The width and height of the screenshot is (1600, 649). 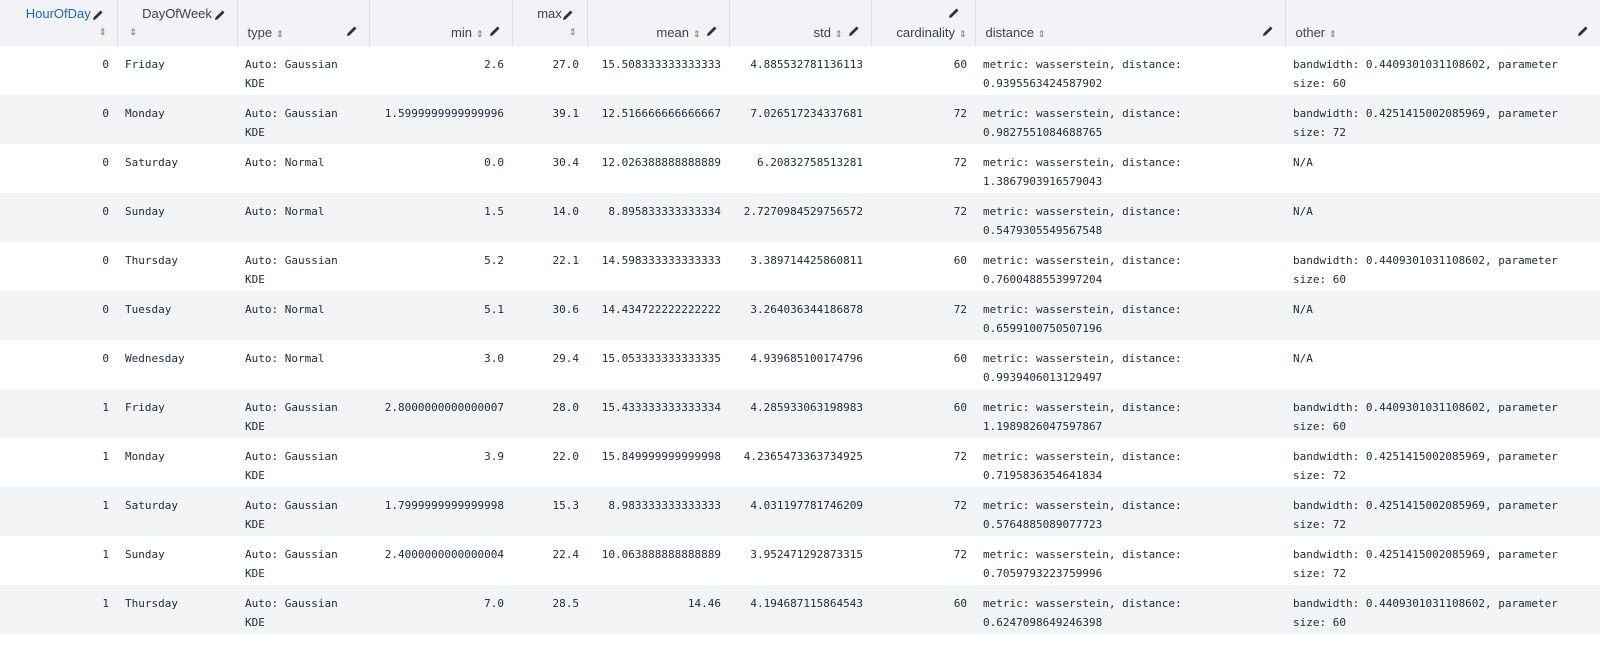 I want to click on col-label-min: min ⇕, so click(x=467, y=32).